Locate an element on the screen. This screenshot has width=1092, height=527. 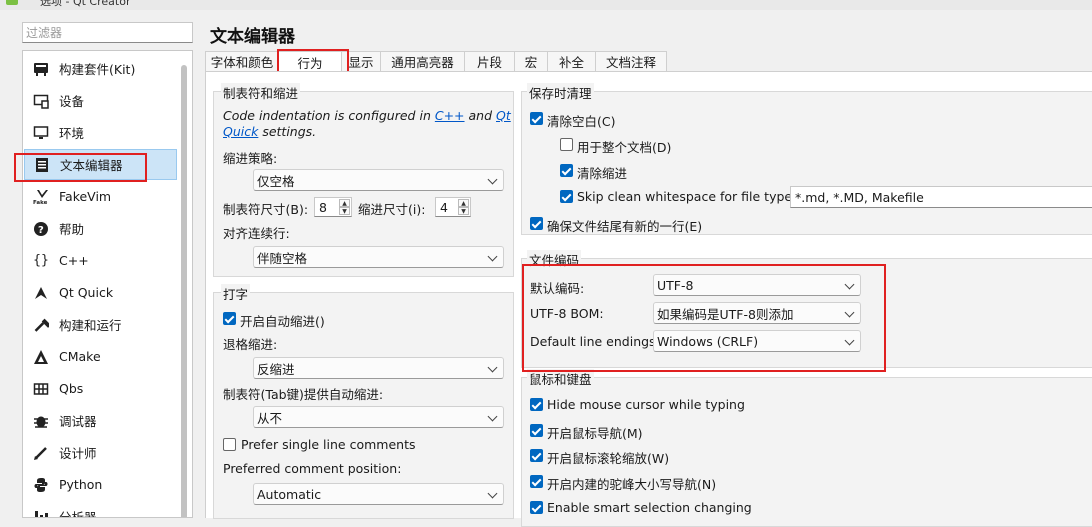
backspace-indent-label: 退格缩进: is located at coordinates (250, 344).